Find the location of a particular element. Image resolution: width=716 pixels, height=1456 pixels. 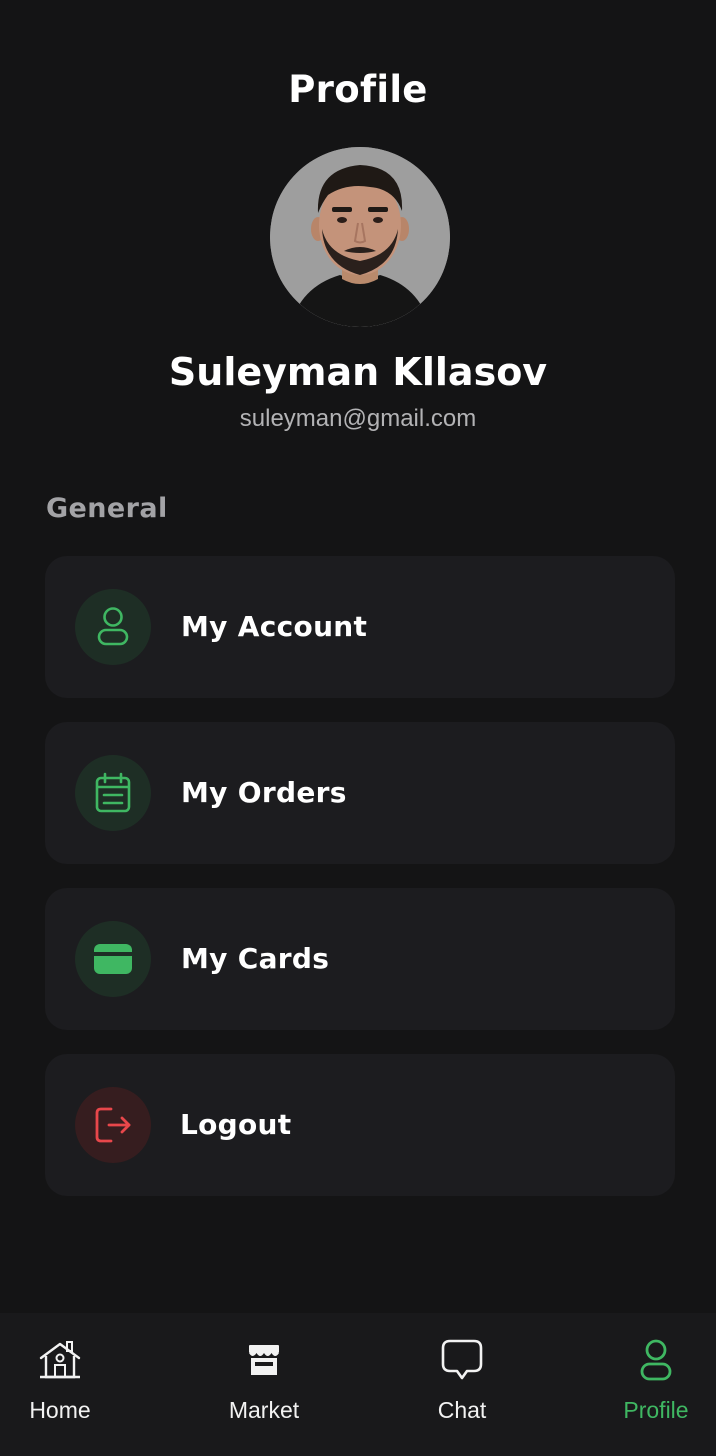

user-name: Suleyman Kllasov is located at coordinates (358, 372).